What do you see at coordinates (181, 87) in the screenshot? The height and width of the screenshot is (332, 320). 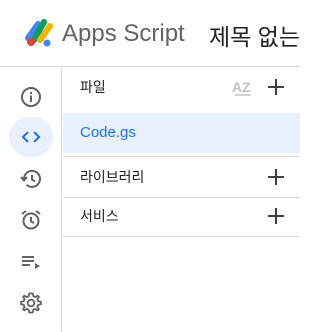 I see `files-section-header: 파일 AZ` at bounding box center [181, 87].